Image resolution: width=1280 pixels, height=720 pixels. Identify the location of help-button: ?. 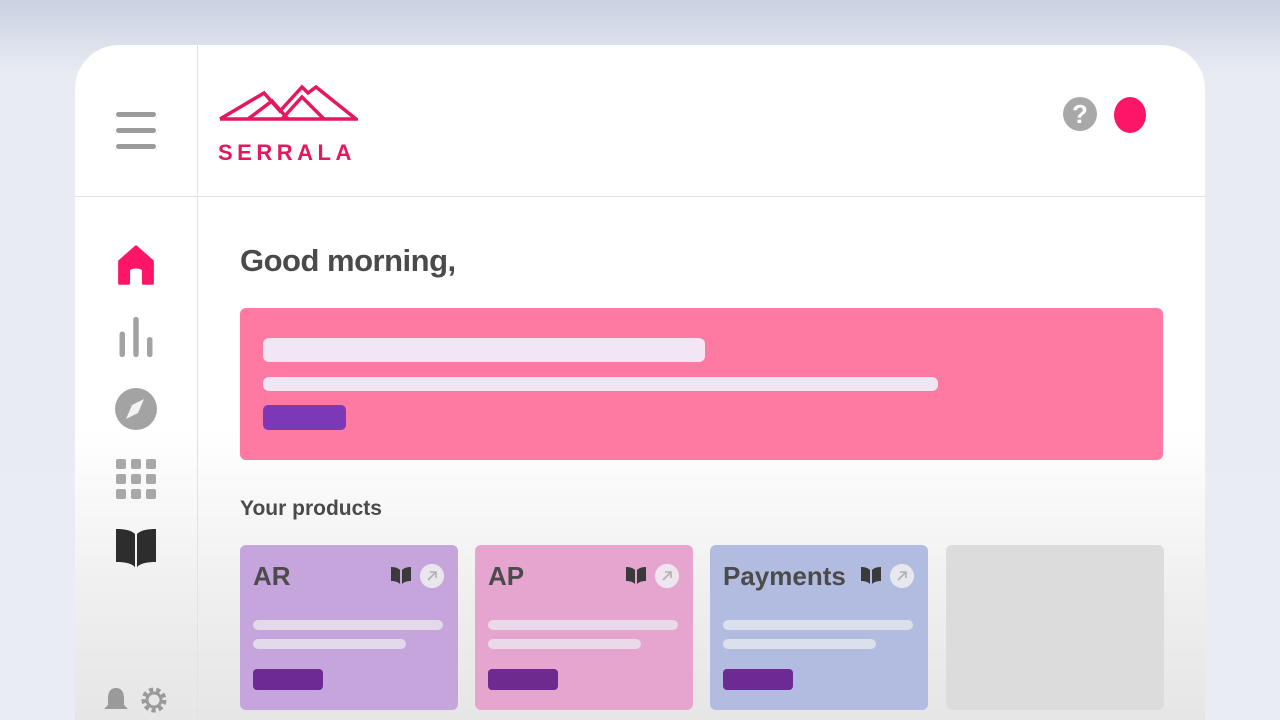
(1080, 114).